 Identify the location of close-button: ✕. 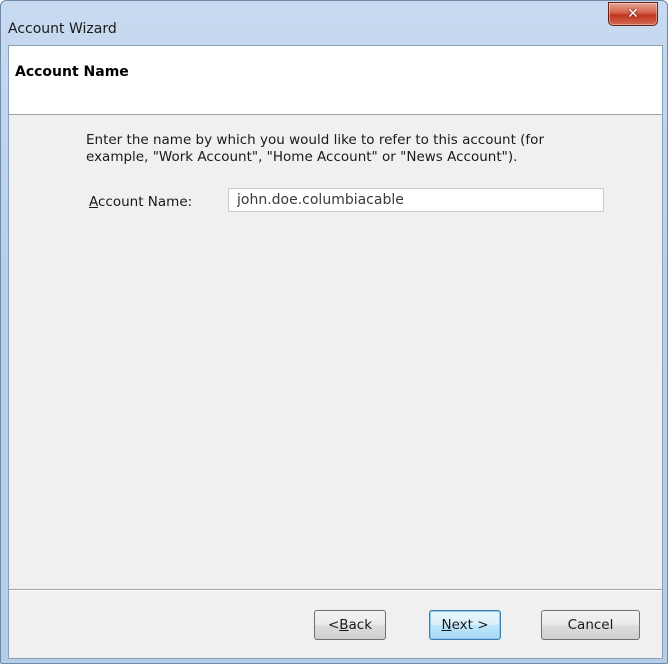
(633, 14).